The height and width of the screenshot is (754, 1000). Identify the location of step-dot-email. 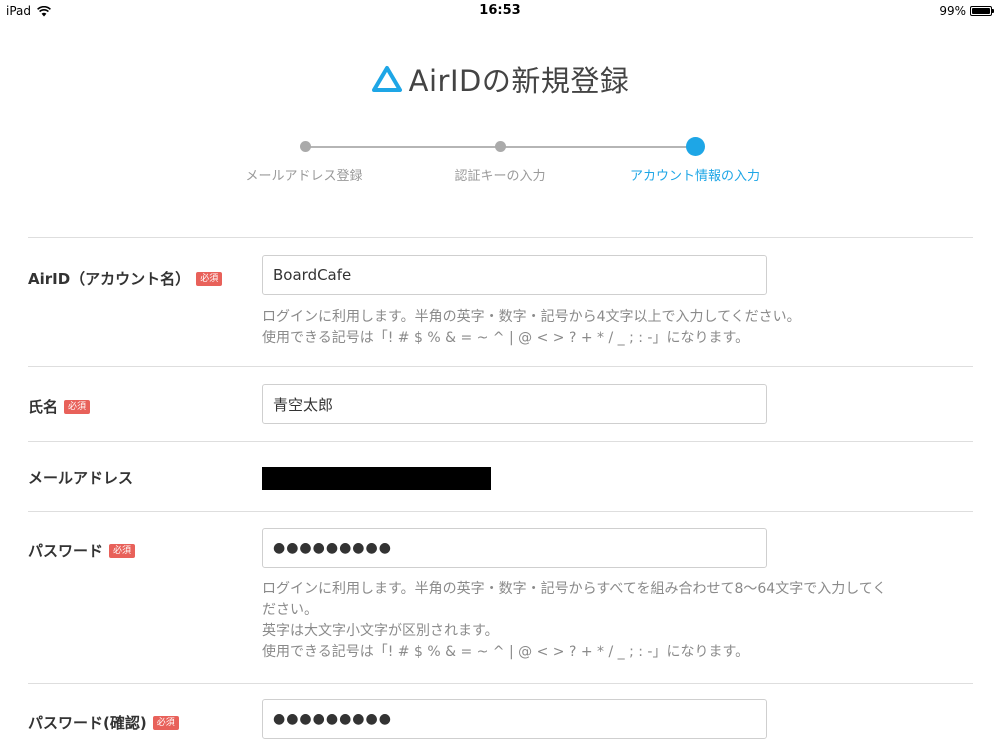
(305, 146).